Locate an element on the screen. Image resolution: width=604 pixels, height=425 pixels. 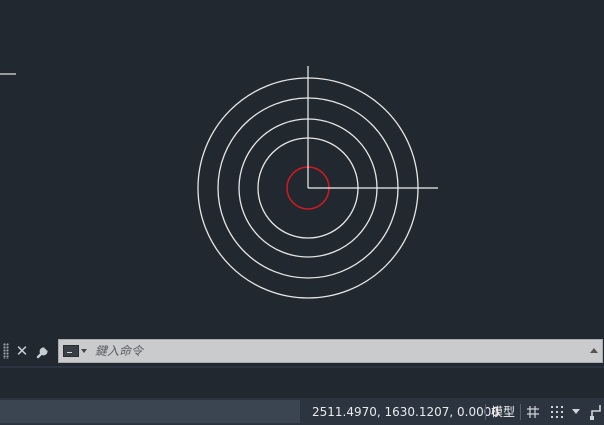
layout-tabs-area is located at coordinates (150, 411).